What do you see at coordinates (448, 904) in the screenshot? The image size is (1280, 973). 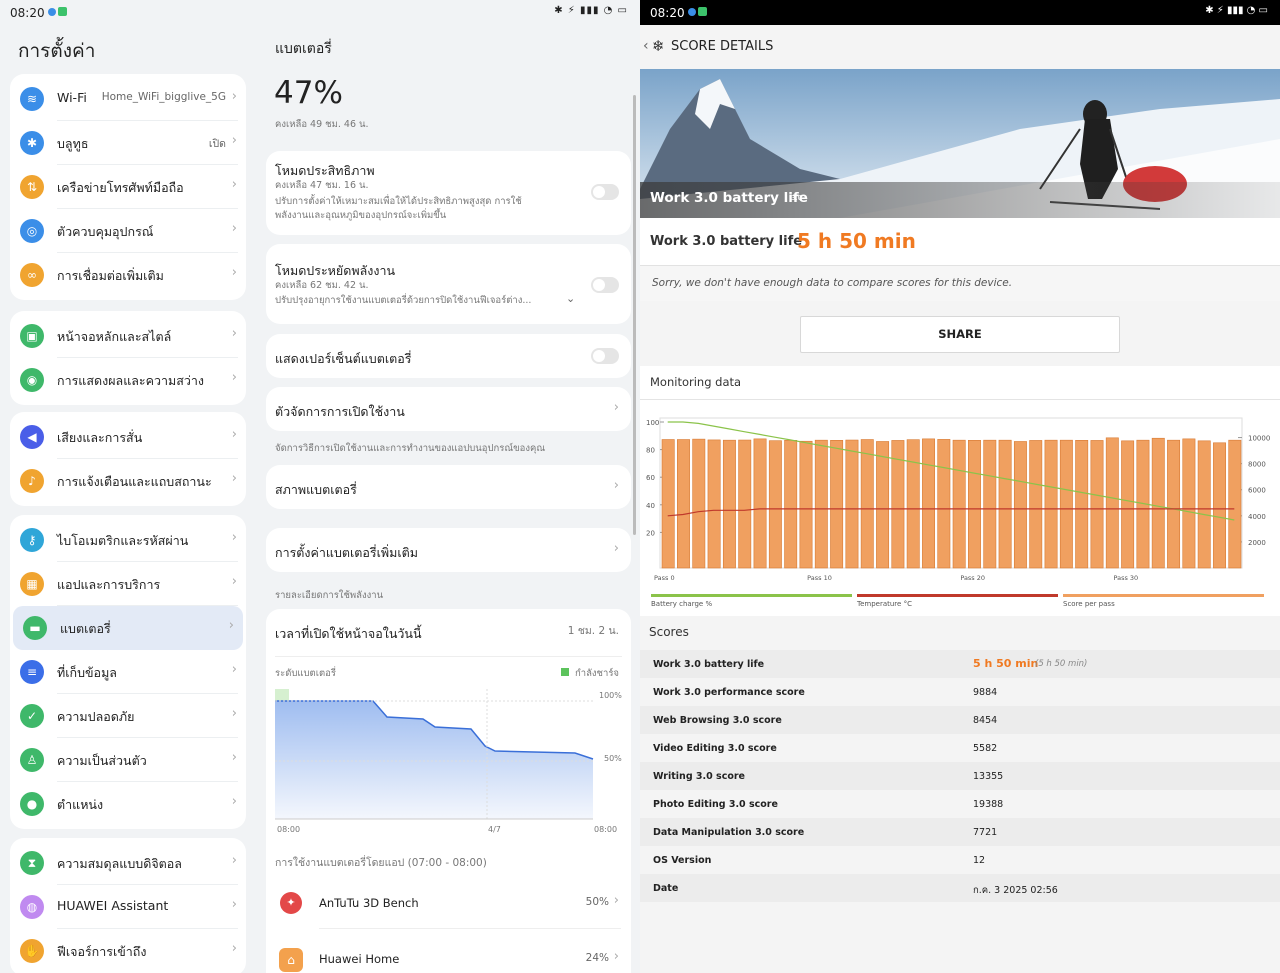 I see `app-row-antutu: ✦ AnTuTu 3D Bench 50% ›` at bounding box center [448, 904].